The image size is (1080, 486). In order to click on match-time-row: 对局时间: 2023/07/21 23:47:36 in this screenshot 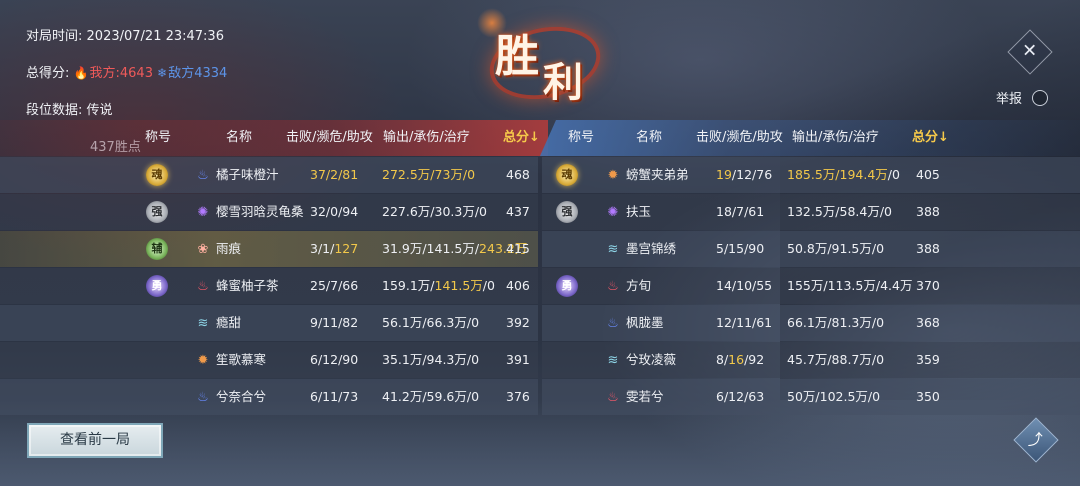, I will do `click(126, 45)`.